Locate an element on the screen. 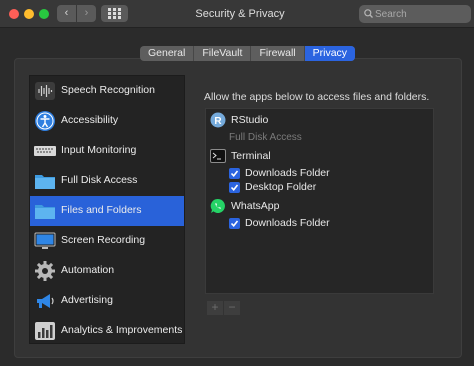 This screenshot has height=366, width=474. zoom-button is located at coordinates (44, 14).